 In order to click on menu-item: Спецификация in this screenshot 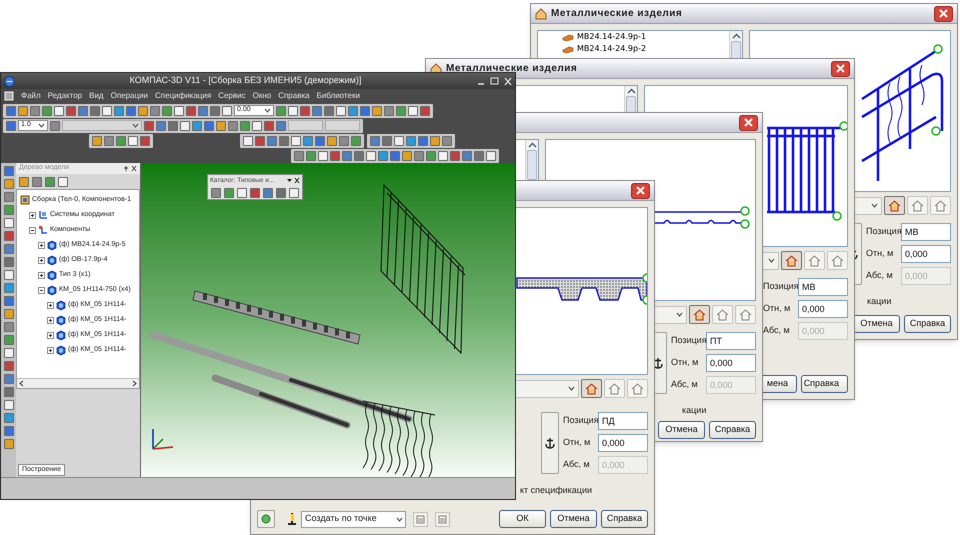, I will do `click(183, 96)`.